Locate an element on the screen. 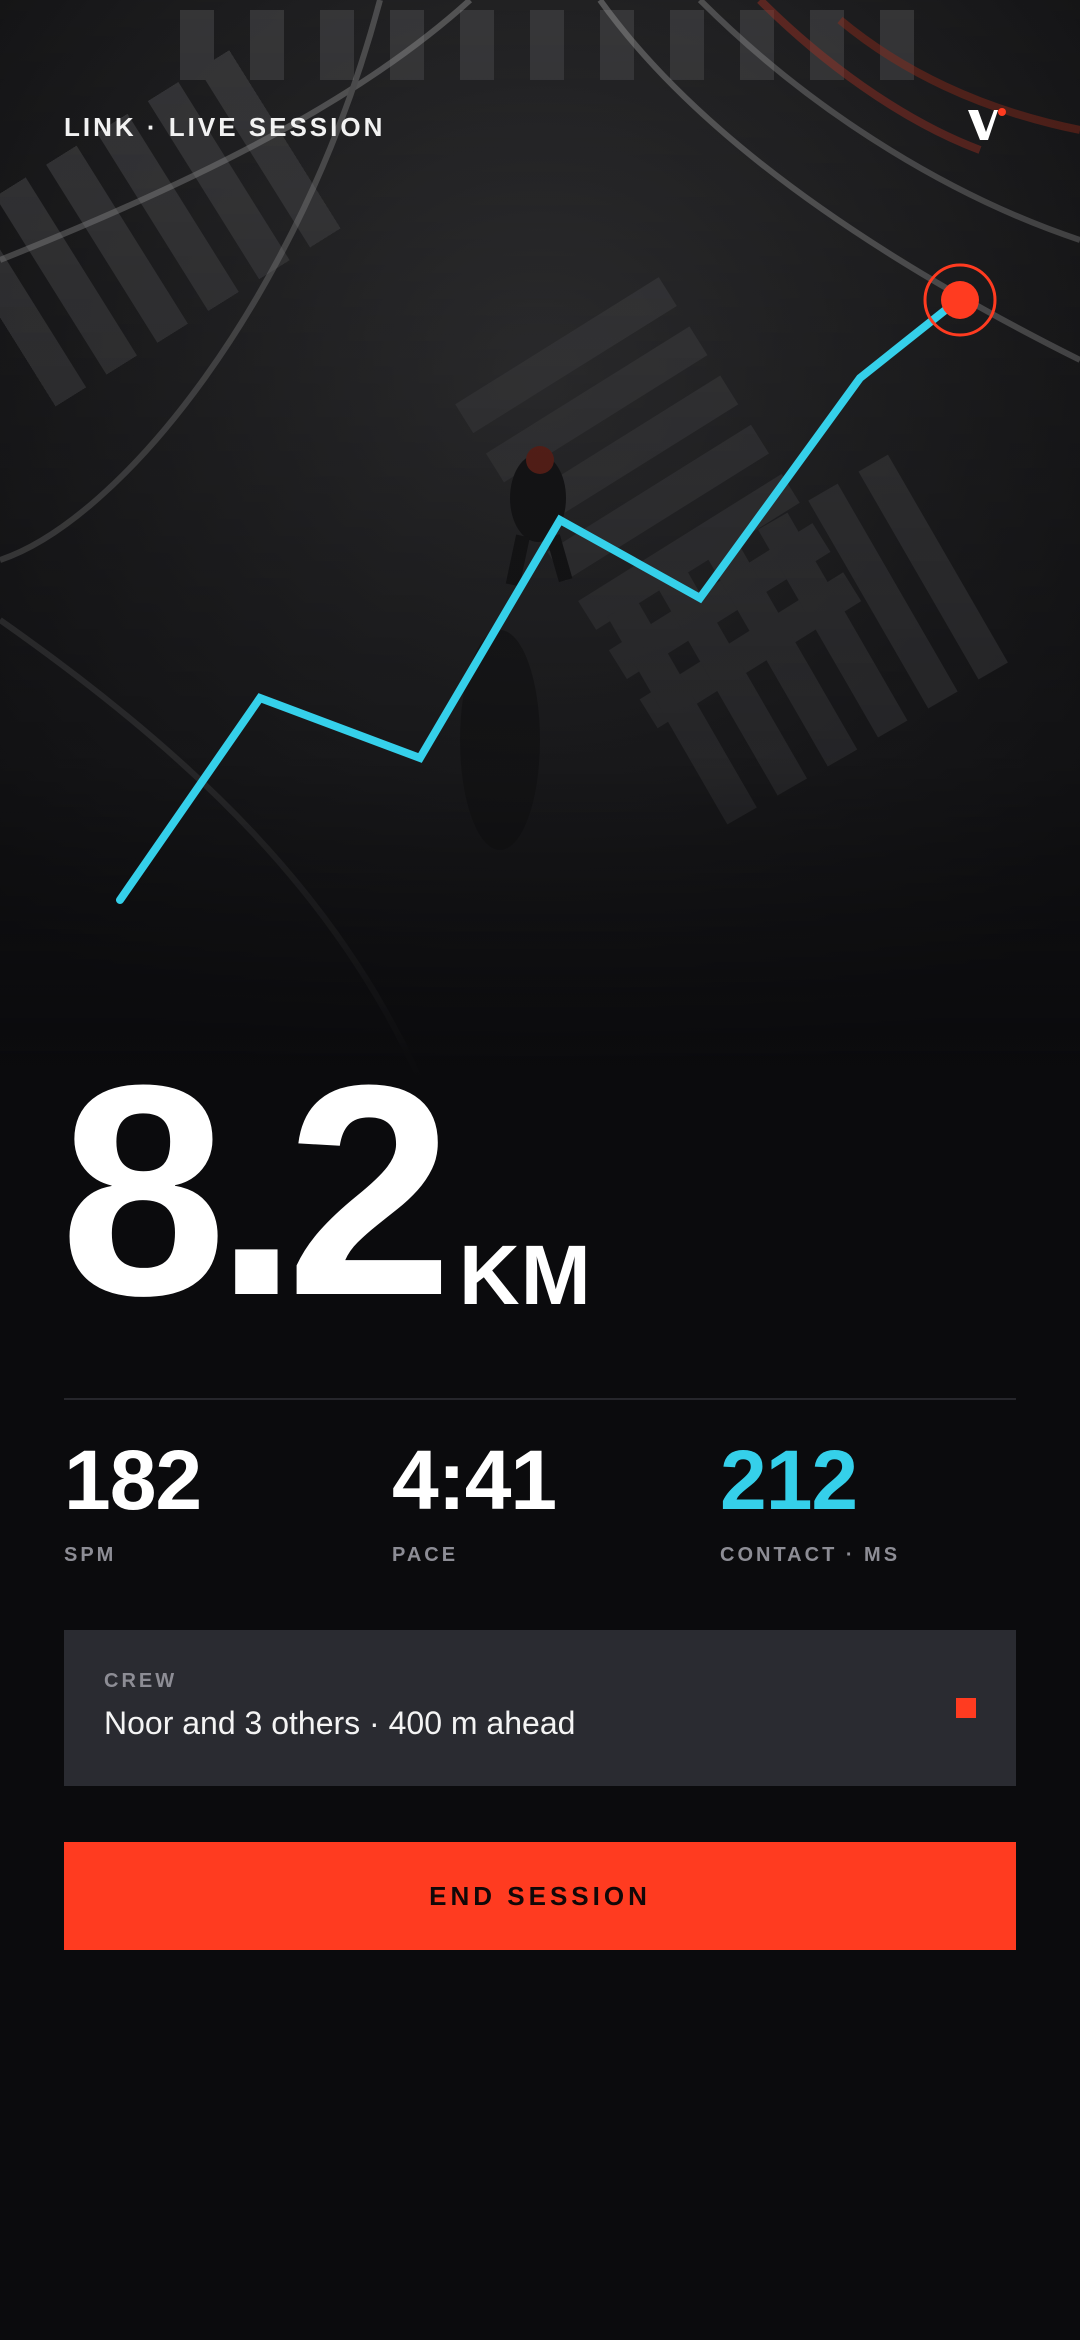  metric-cadence: 182 SPM is located at coordinates (133, 1500).